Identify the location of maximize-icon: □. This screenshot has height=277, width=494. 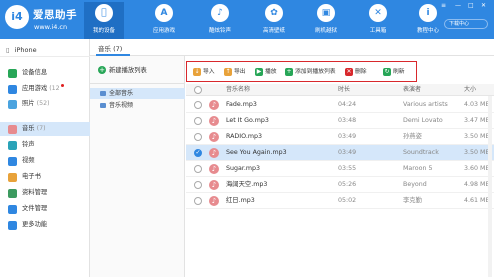
(471, 5).